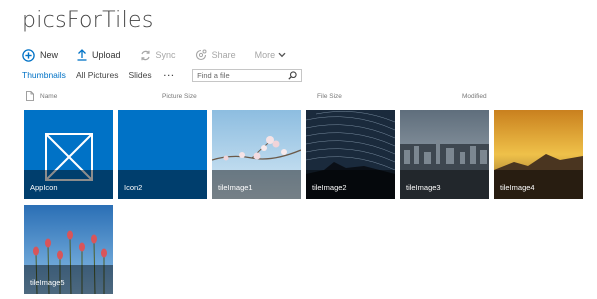 Image resolution: width=597 pixels, height=299 pixels. Describe the element at coordinates (444, 184) in the screenshot. I see `tile-caption-bar: tileImage3` at that location.